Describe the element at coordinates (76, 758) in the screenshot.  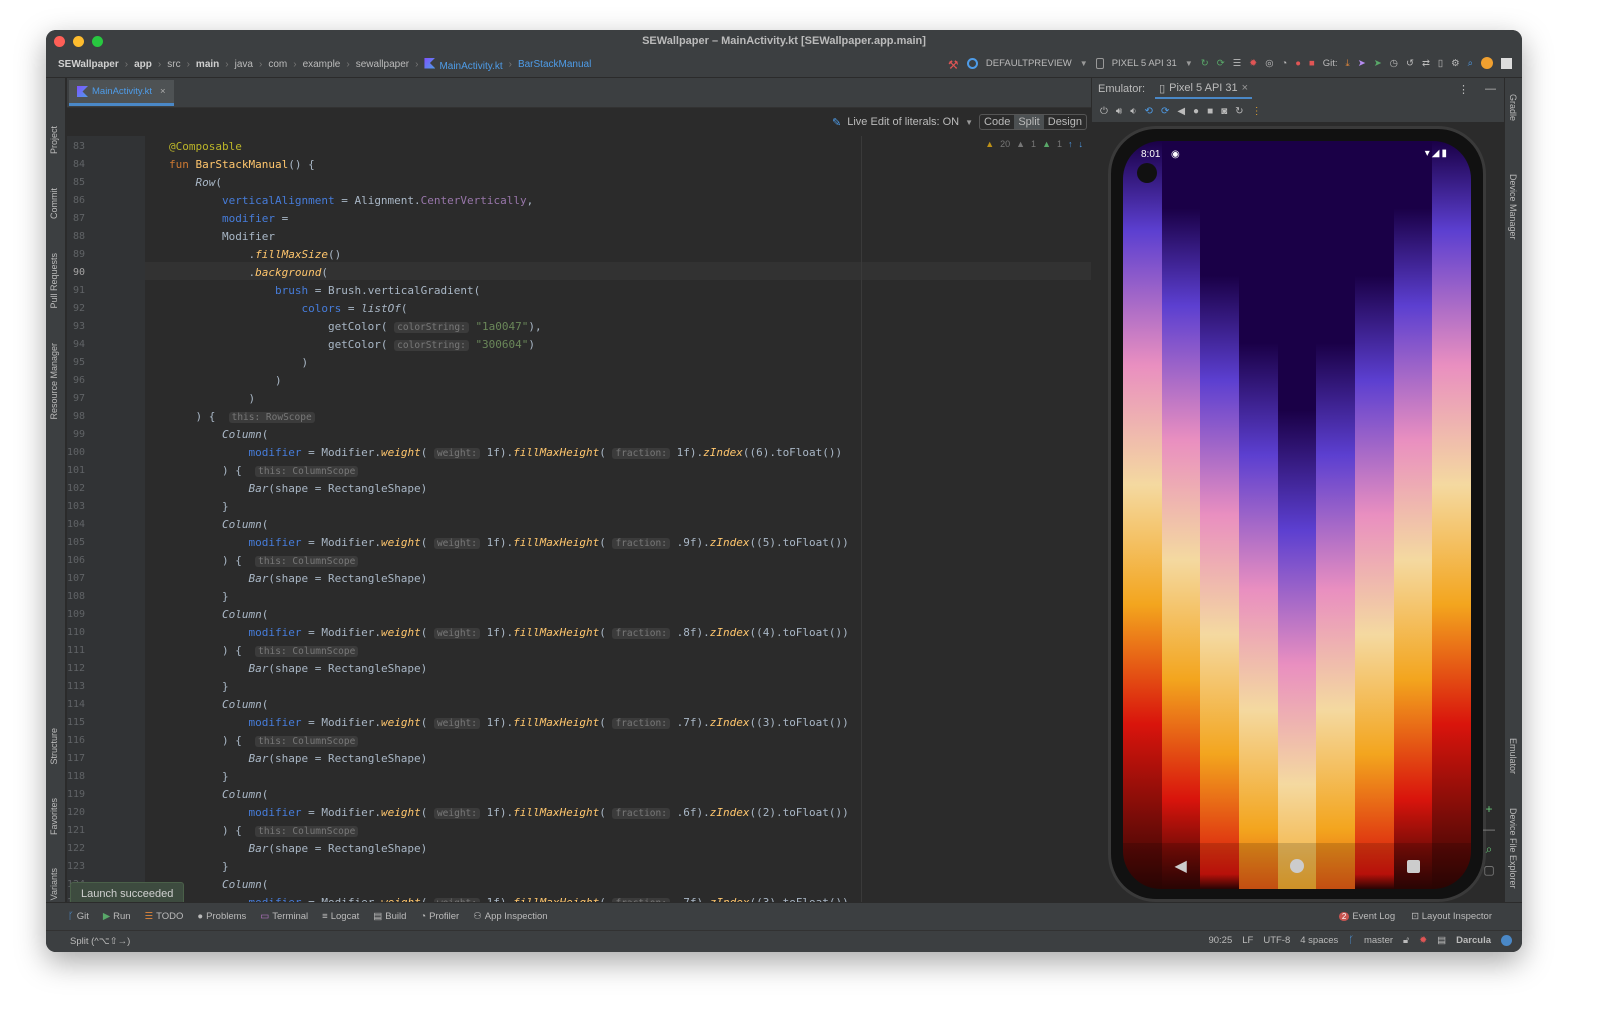
I see `line-number: 117` at that location.